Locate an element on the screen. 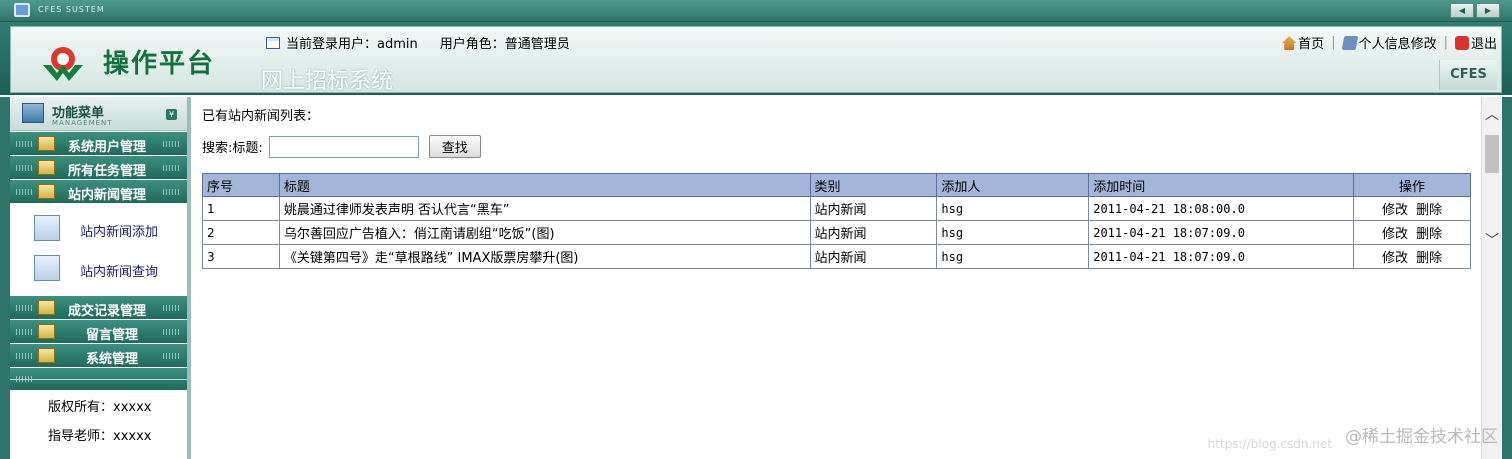 This screenshot has width=1512, height=459. col-category: 类别 is located at coordinates (873, 185).